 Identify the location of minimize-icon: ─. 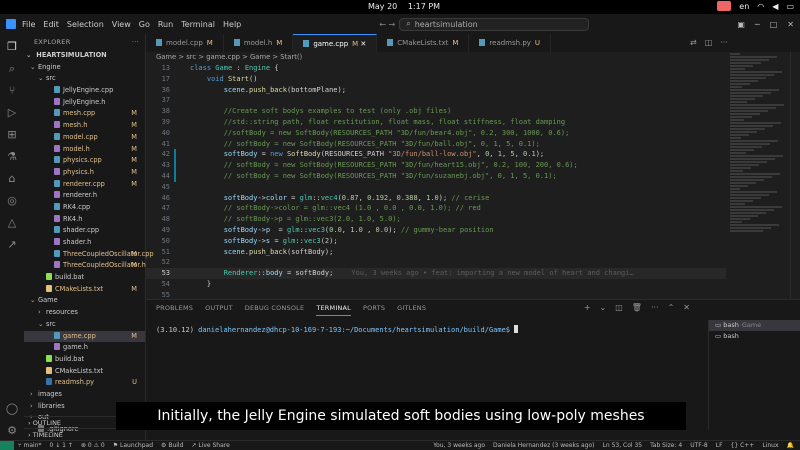
(757, 24).